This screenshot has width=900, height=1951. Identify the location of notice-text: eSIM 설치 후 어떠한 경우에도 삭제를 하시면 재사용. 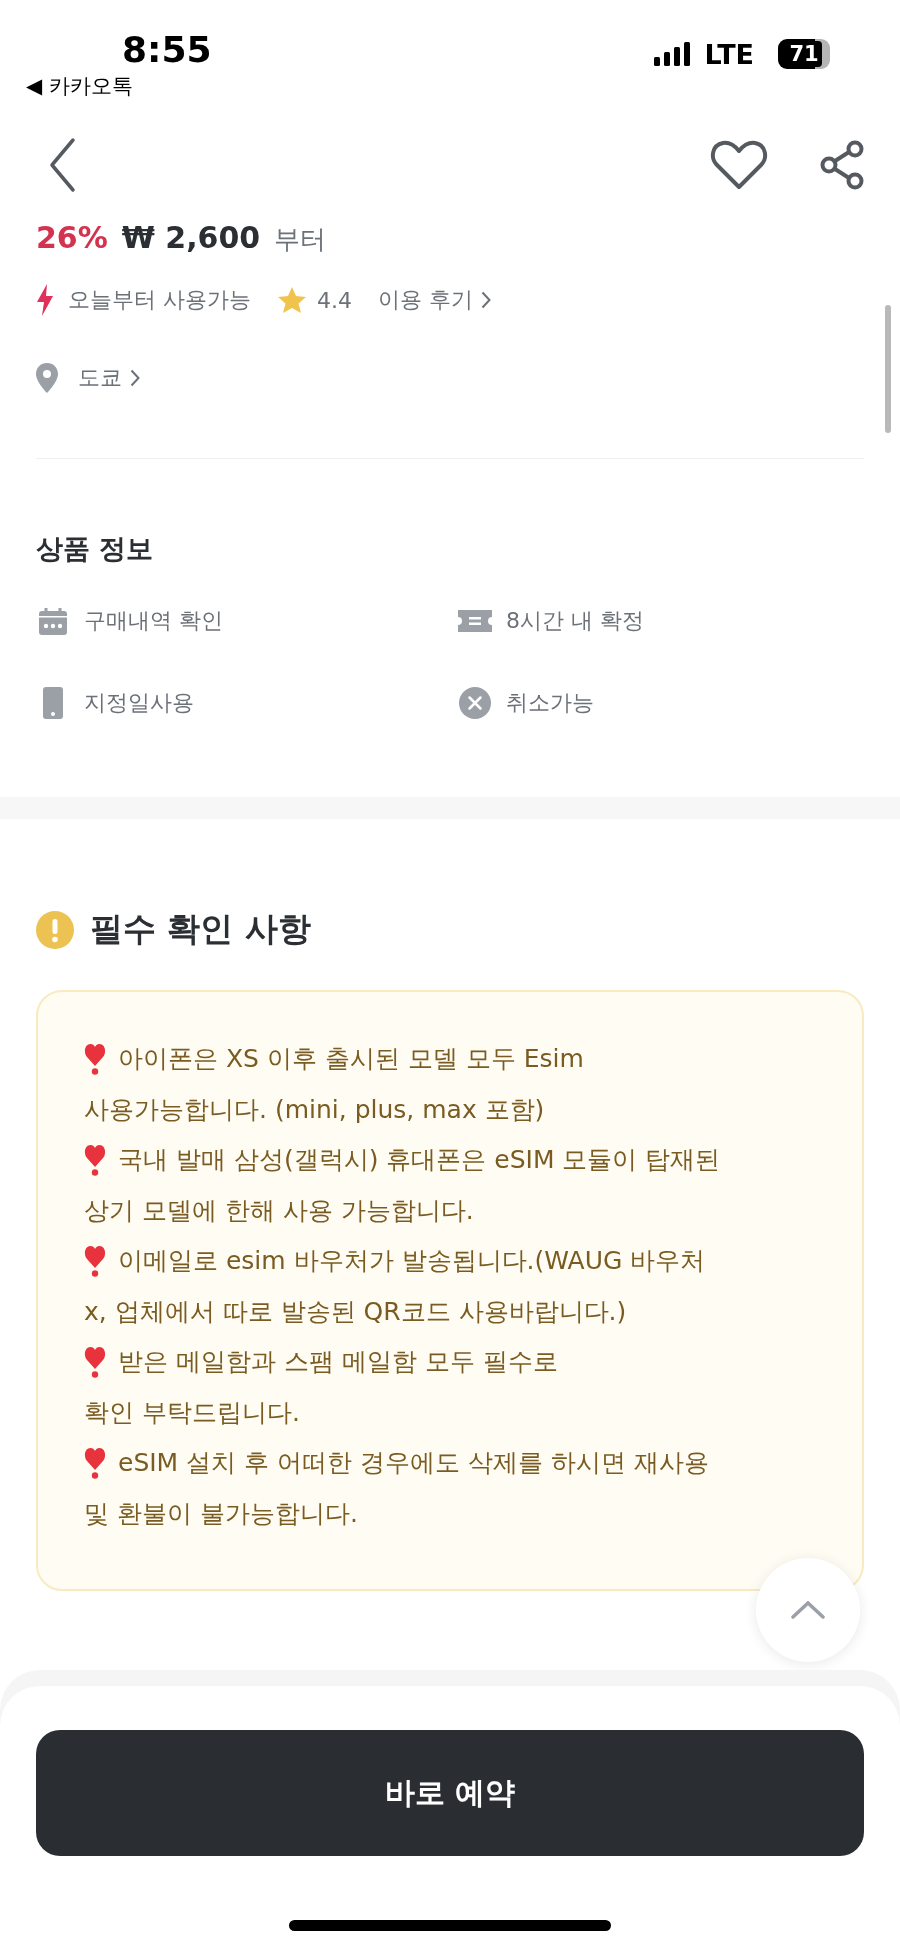
(413, 1463).